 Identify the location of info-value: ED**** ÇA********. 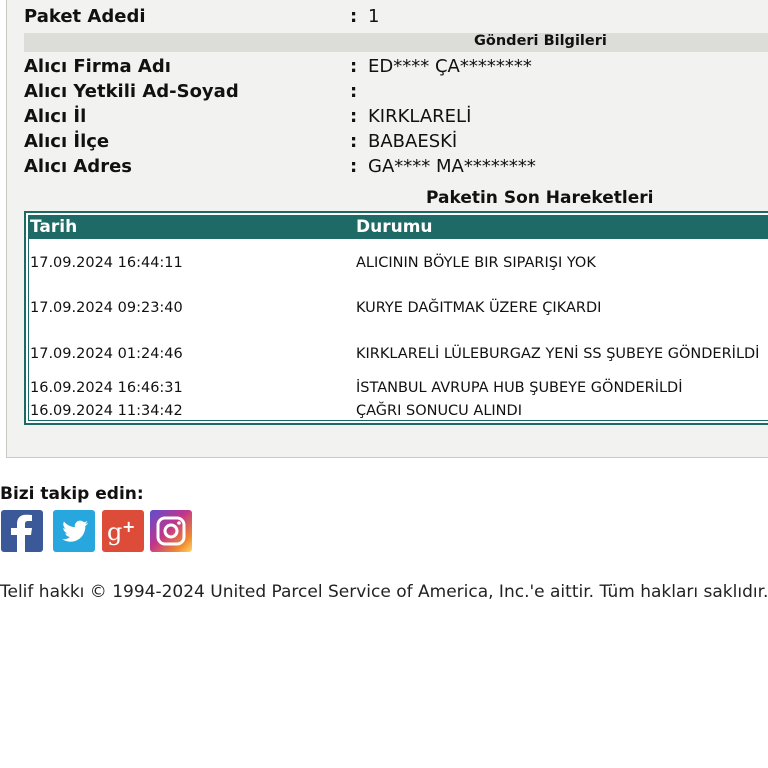
(450, 66).